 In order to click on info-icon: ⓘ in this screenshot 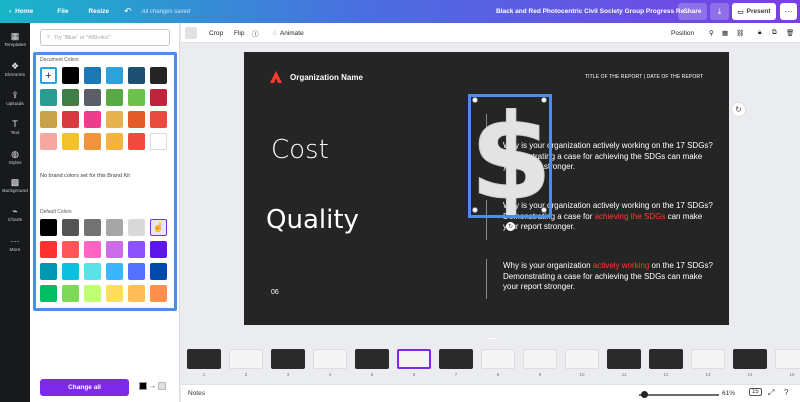, I will do `click(255, 33)`.